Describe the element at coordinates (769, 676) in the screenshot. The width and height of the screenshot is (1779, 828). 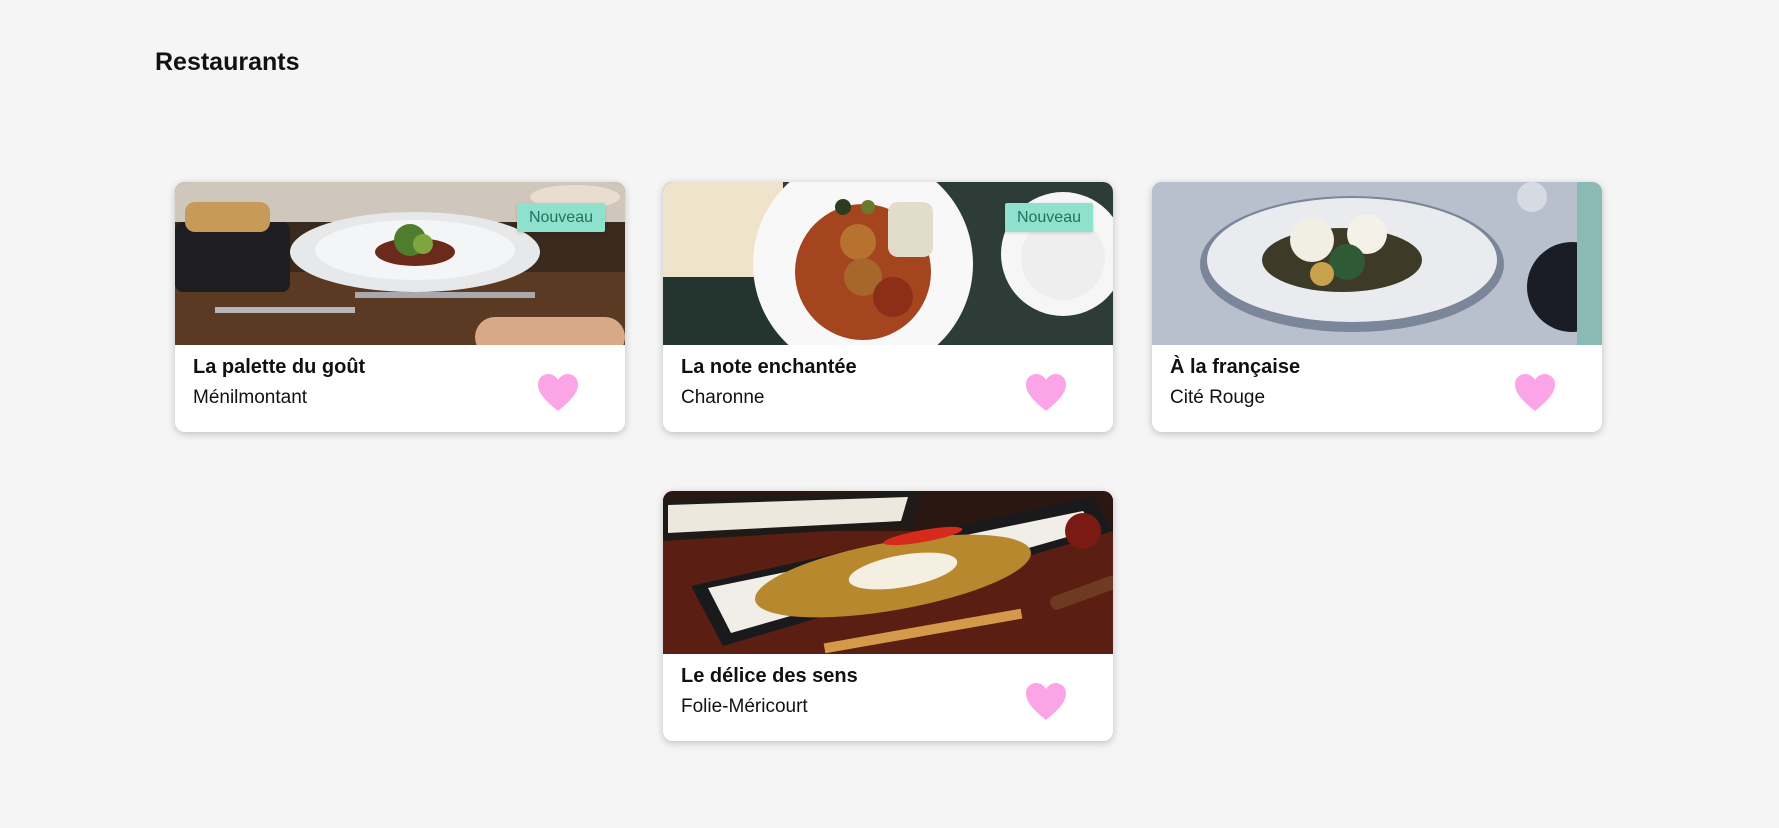
I see `restaurant-name: Le délice des sens` at that location.